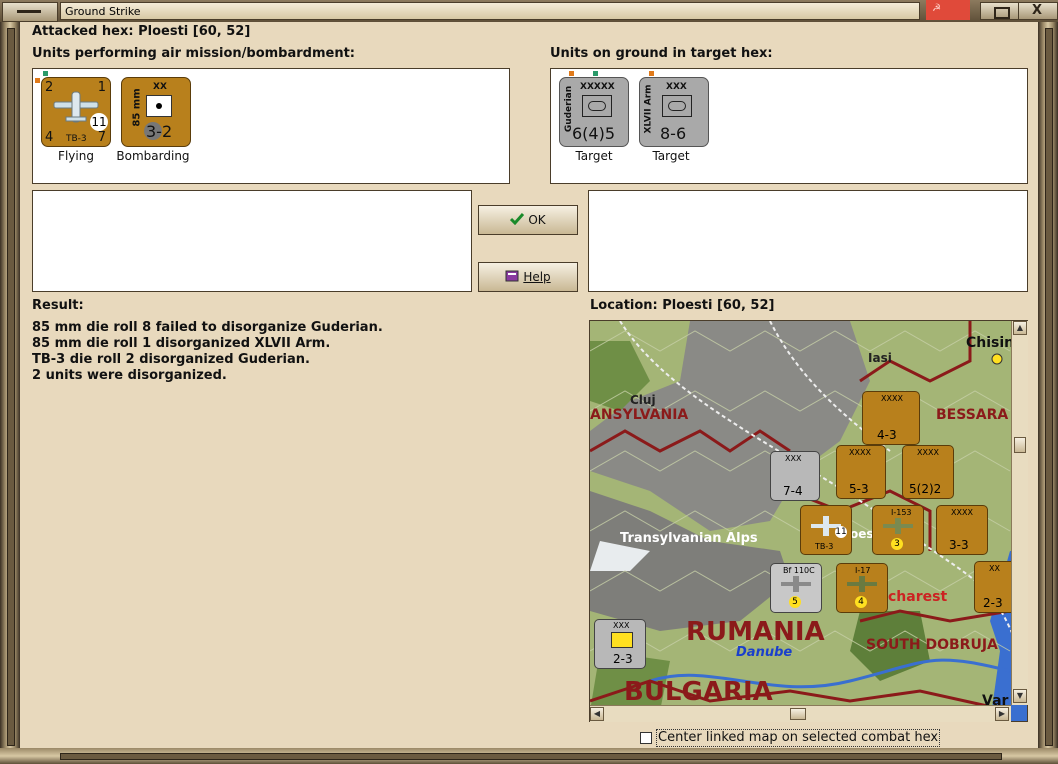  I want to click on close-icon: X, so click(1037, 10).